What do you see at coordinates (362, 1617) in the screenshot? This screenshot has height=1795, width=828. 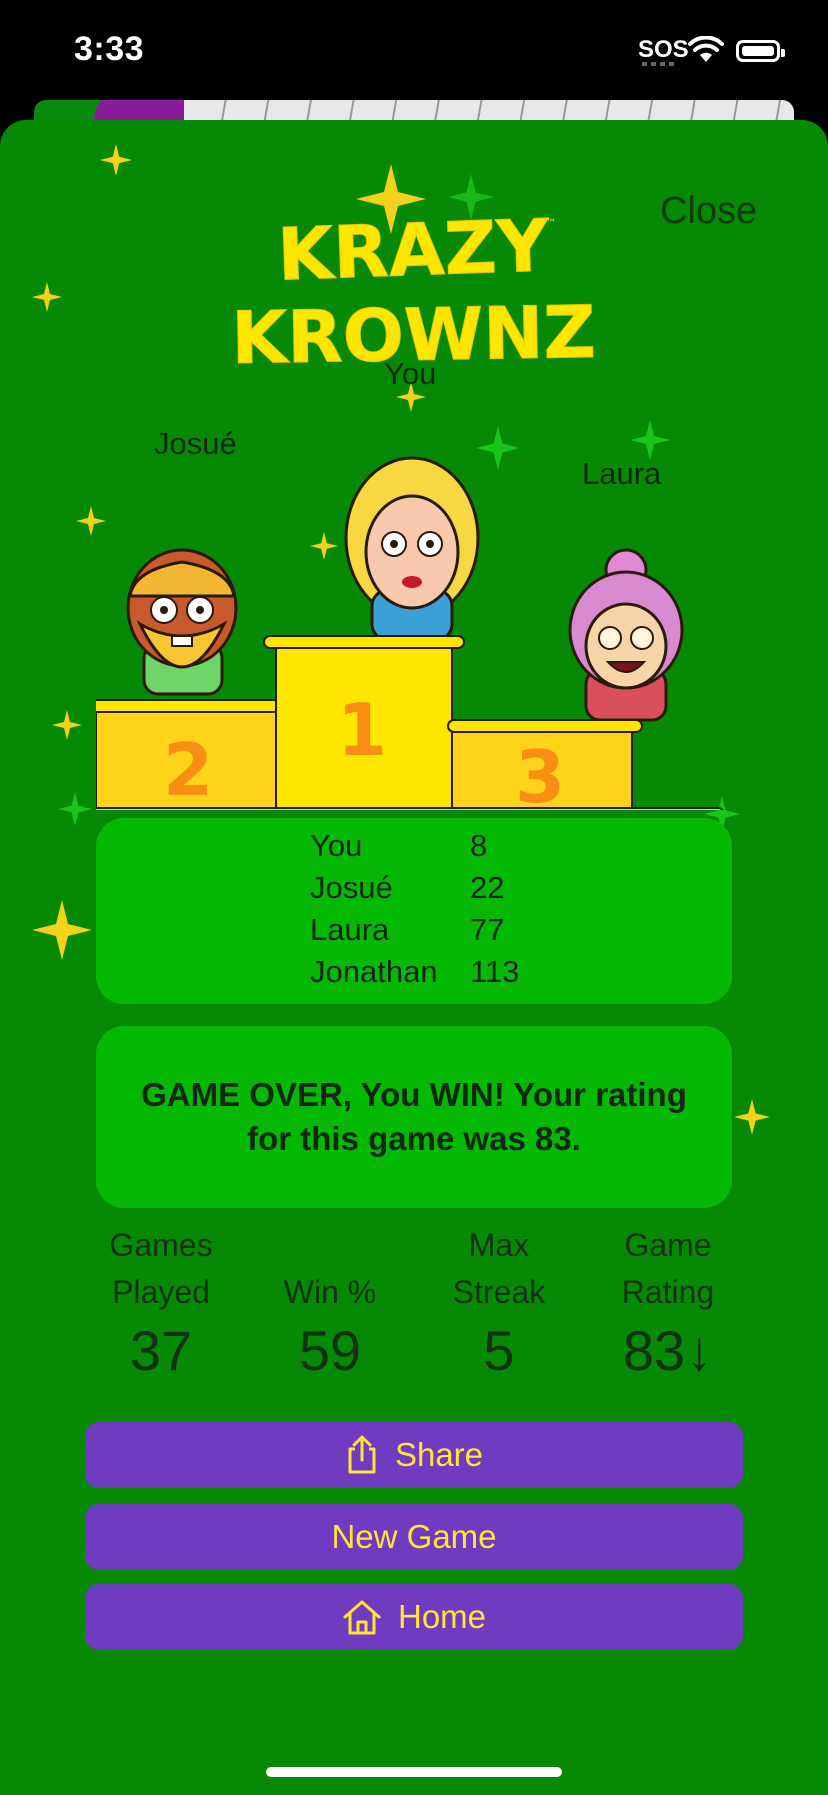 I see `home-icon` at bounding box center [362, 1617].